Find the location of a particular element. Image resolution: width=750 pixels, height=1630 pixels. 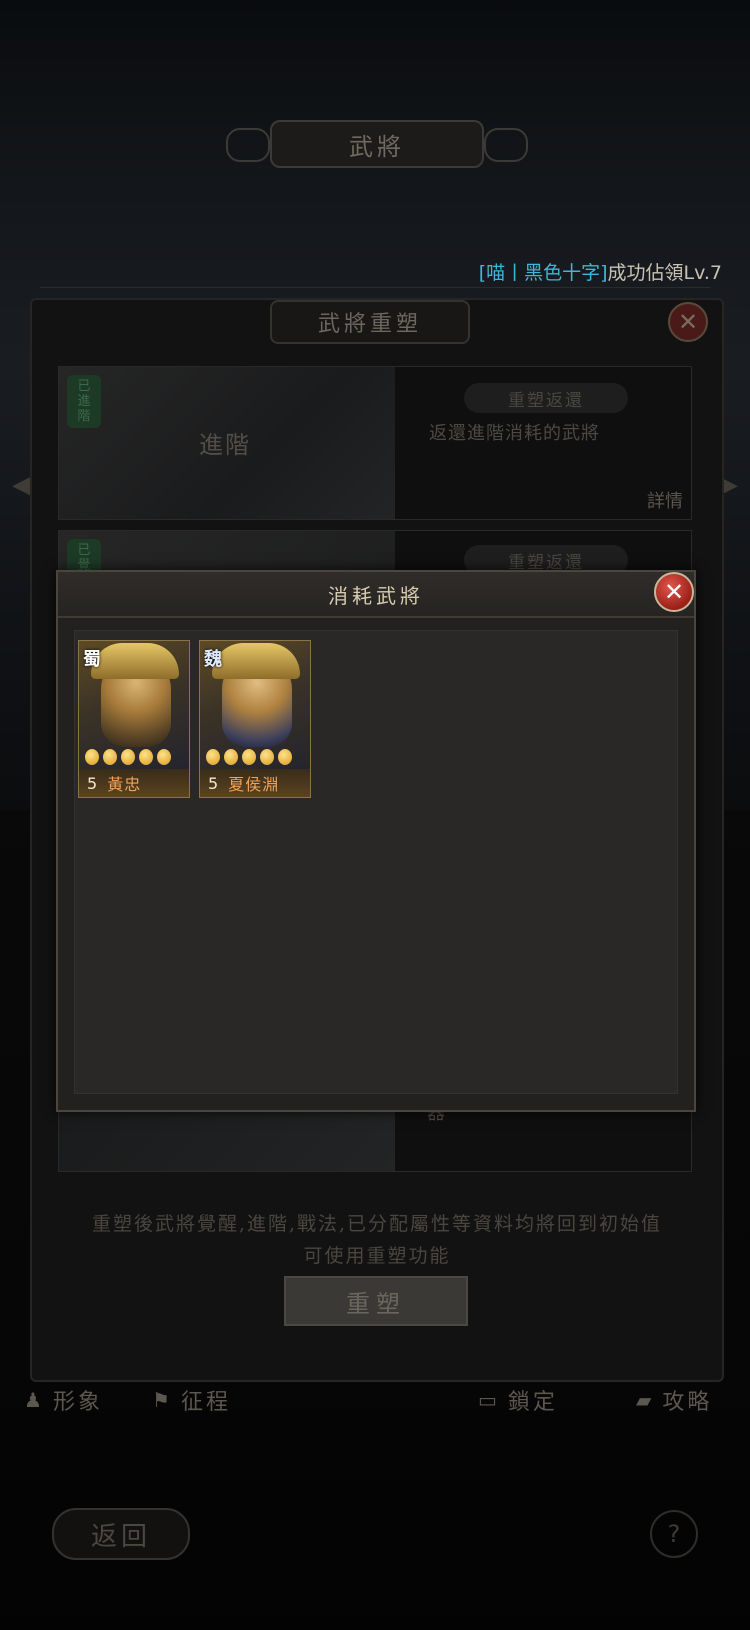

broadcast-divider is located at coordinates (375, 287).